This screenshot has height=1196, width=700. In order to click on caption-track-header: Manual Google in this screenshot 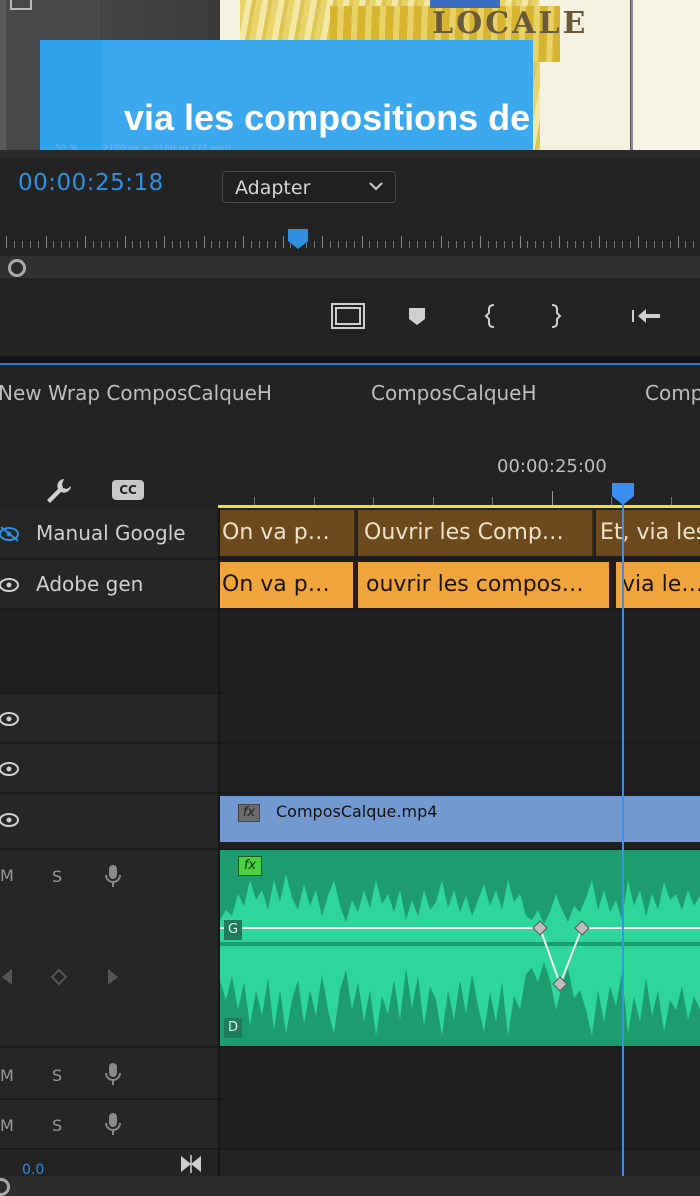, I will do `click(109, 534)`.